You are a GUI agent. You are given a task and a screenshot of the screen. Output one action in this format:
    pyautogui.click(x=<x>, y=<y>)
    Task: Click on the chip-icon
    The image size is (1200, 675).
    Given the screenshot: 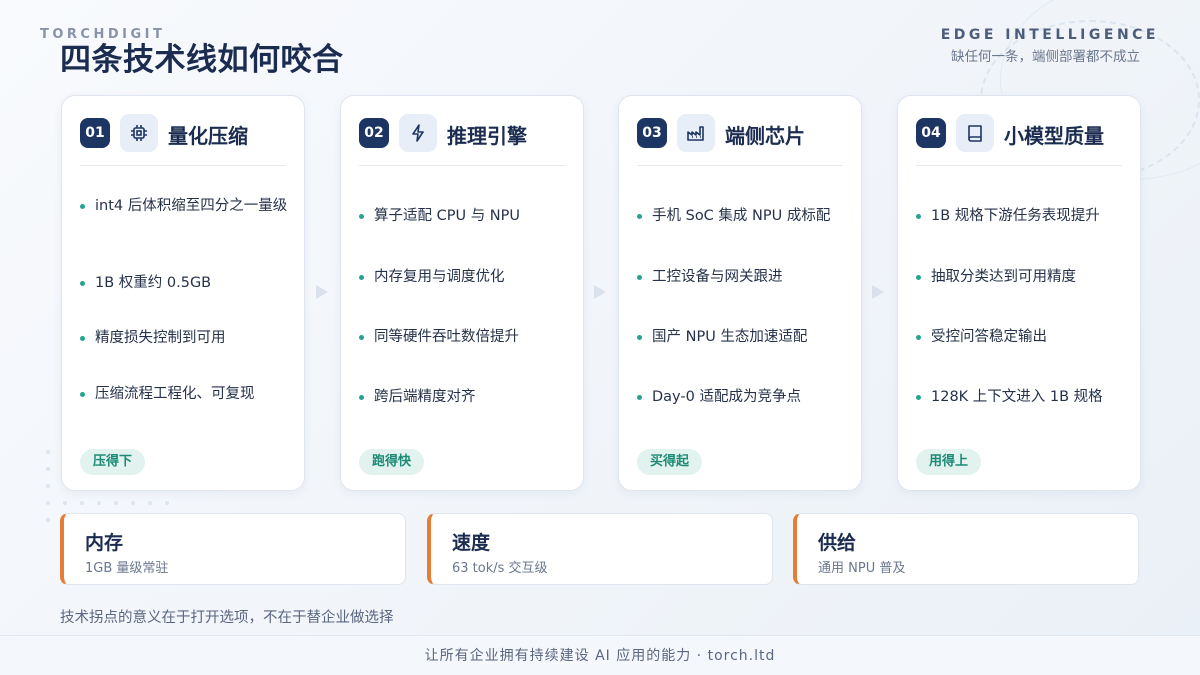 What is the action you would take?
    pyautogui.click(x=139, y=133)
    